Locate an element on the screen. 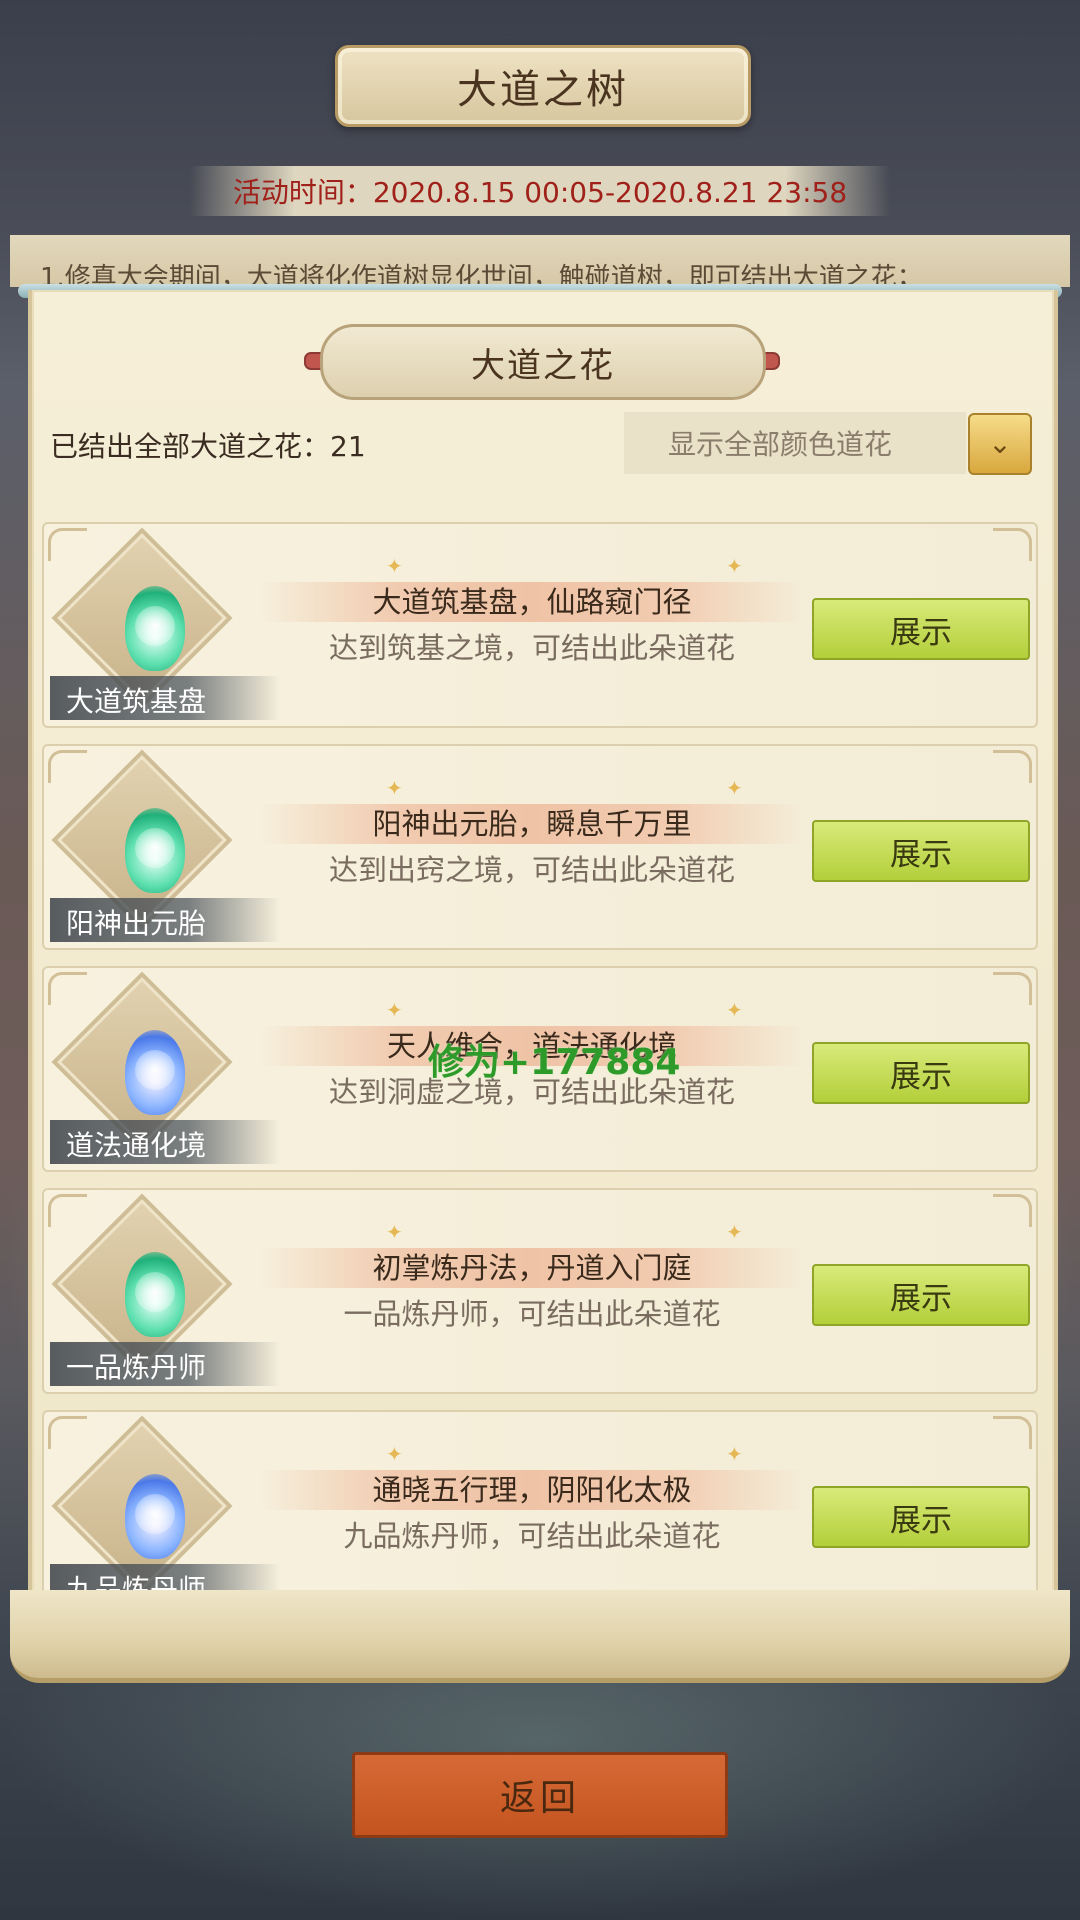  flower-name-band: 九品炼丹师 is located at coordinates (165, 1577).